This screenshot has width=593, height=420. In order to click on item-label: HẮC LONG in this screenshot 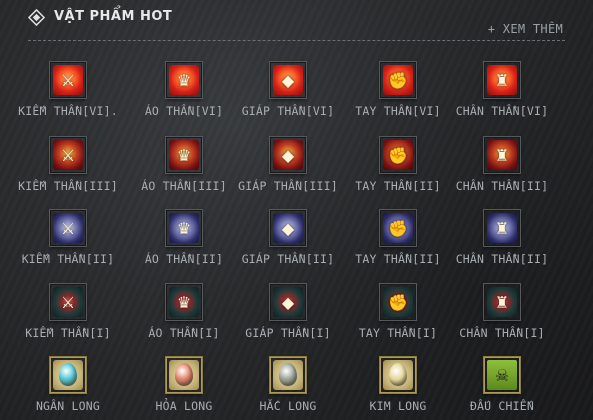, I will do `click(288, 406)`.